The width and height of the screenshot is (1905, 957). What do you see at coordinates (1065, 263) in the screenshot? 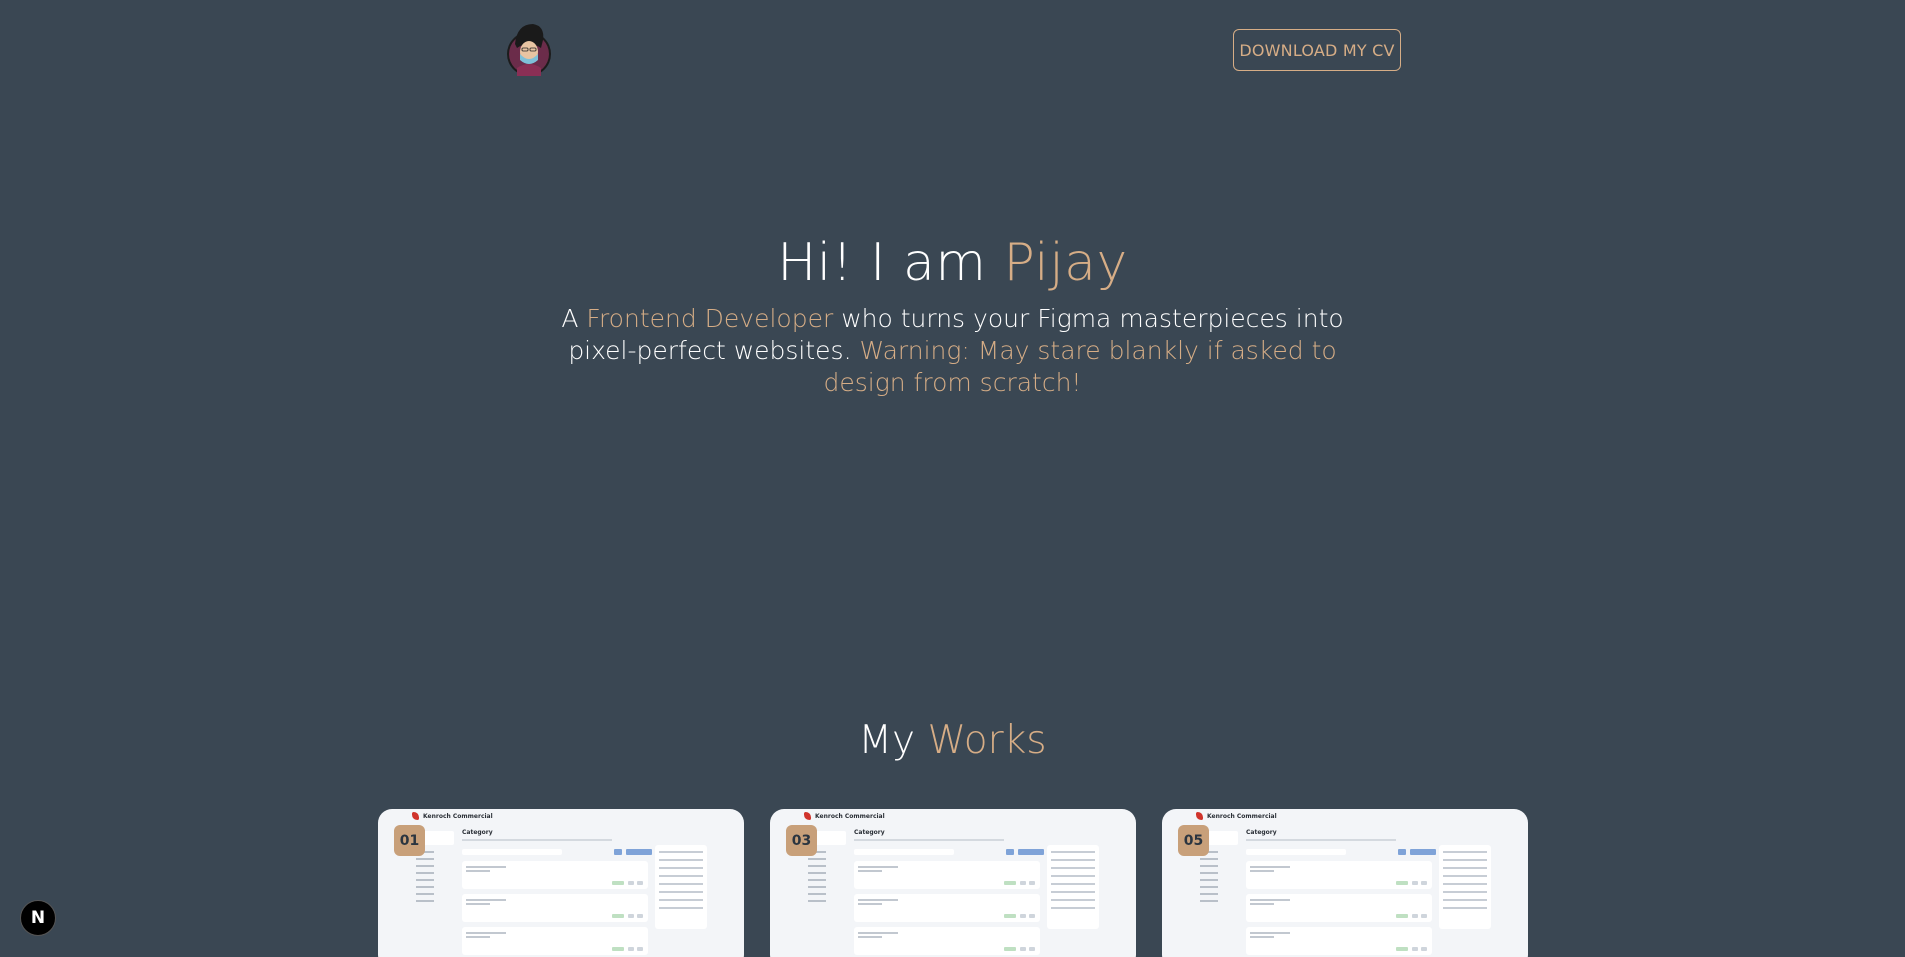
I see `hero-name: Pijay` at bounding box center [1065, 263].